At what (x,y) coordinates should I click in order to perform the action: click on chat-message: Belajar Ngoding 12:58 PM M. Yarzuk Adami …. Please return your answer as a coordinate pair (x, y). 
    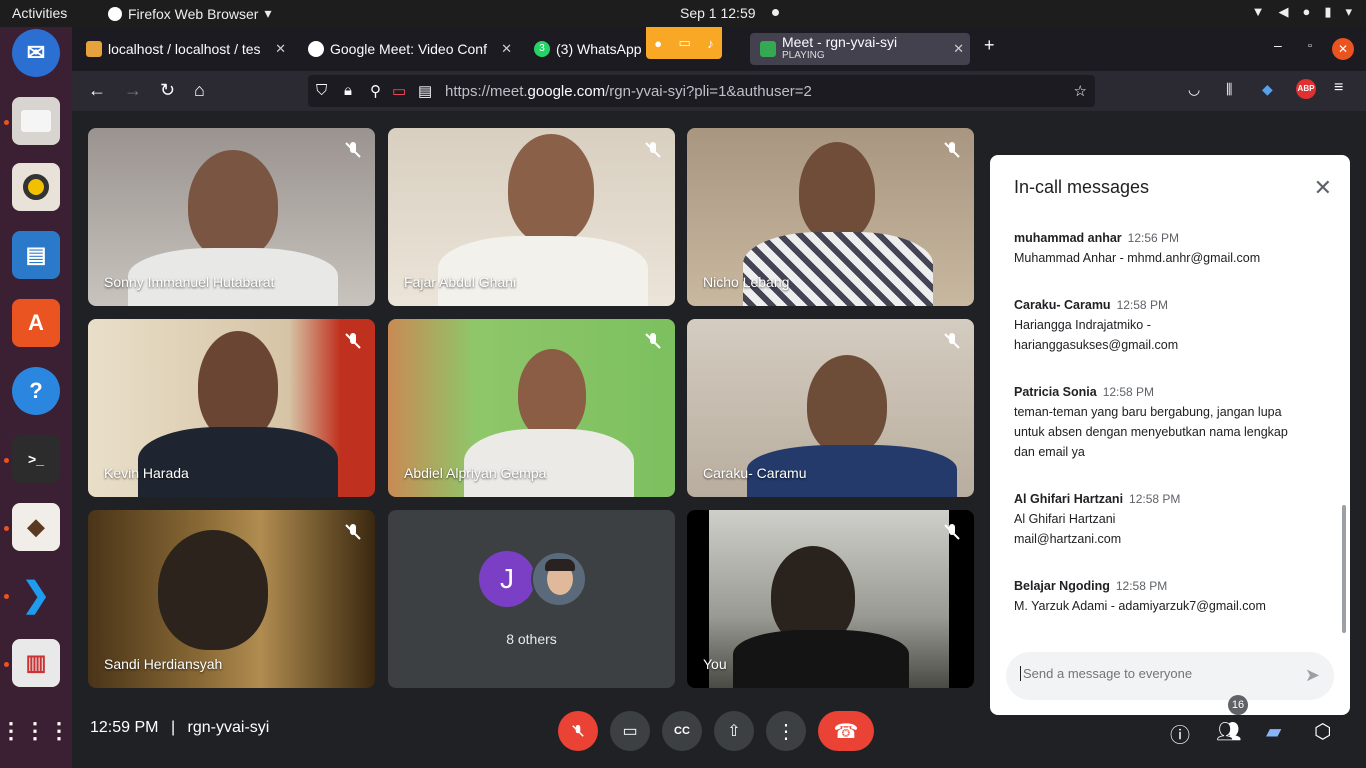
    Looking at the image, I should click on (1164, 596).